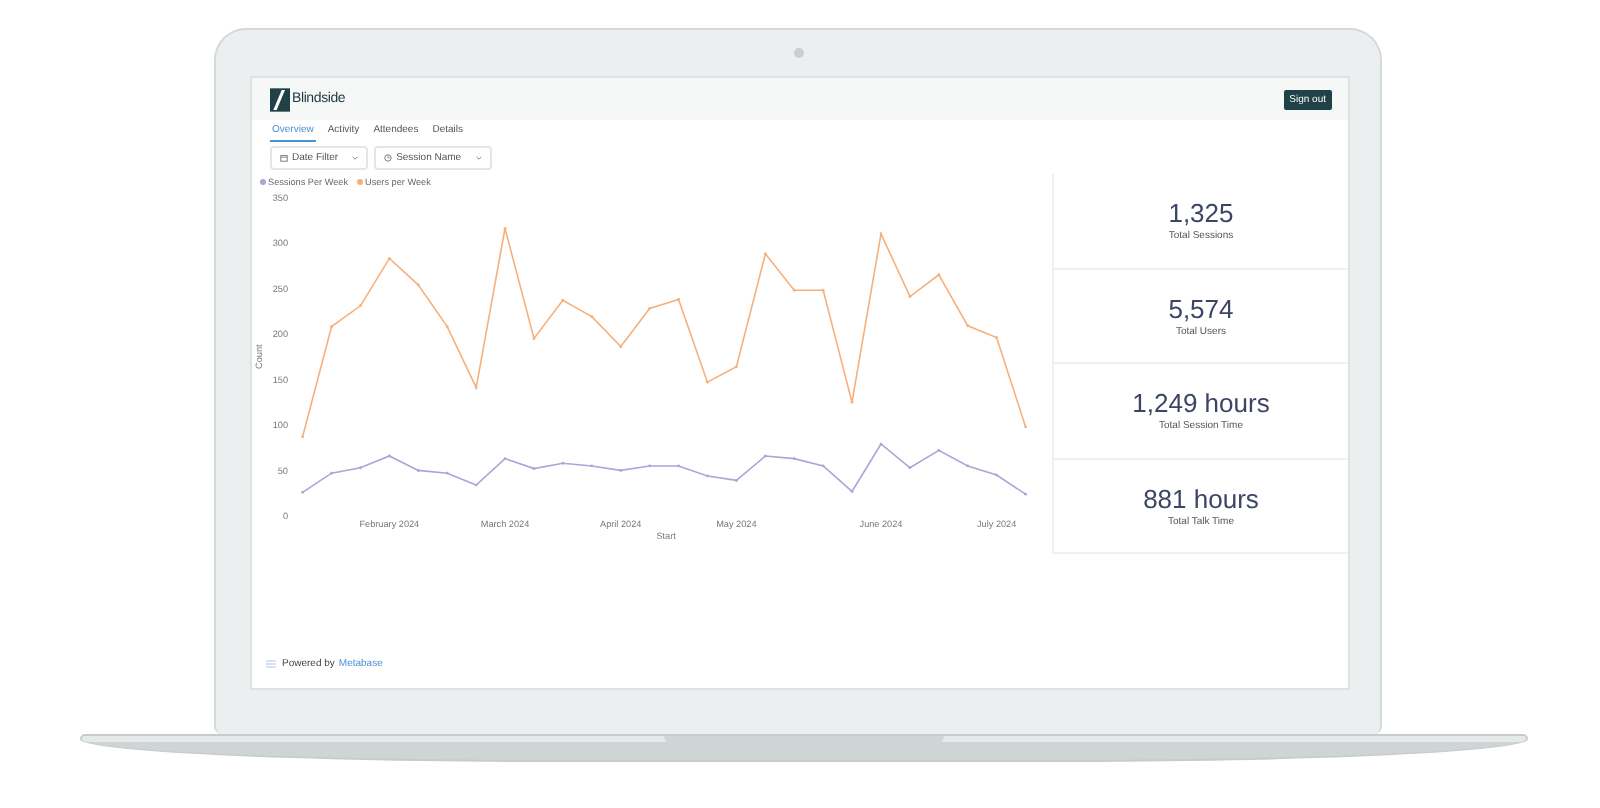 The image size is (1600, 808). Describe the element at coordinates (798, 53) in the screenshot. I see `camera-dot` at that location.